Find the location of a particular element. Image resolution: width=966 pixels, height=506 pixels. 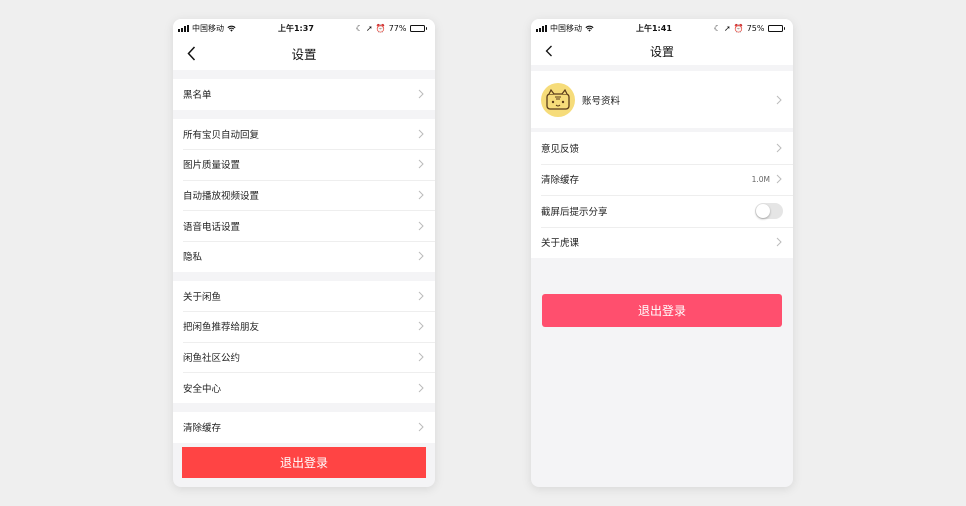

settings-item-auto-reply: 所有宝贝自动回复 is located at coordinates (304, 134).